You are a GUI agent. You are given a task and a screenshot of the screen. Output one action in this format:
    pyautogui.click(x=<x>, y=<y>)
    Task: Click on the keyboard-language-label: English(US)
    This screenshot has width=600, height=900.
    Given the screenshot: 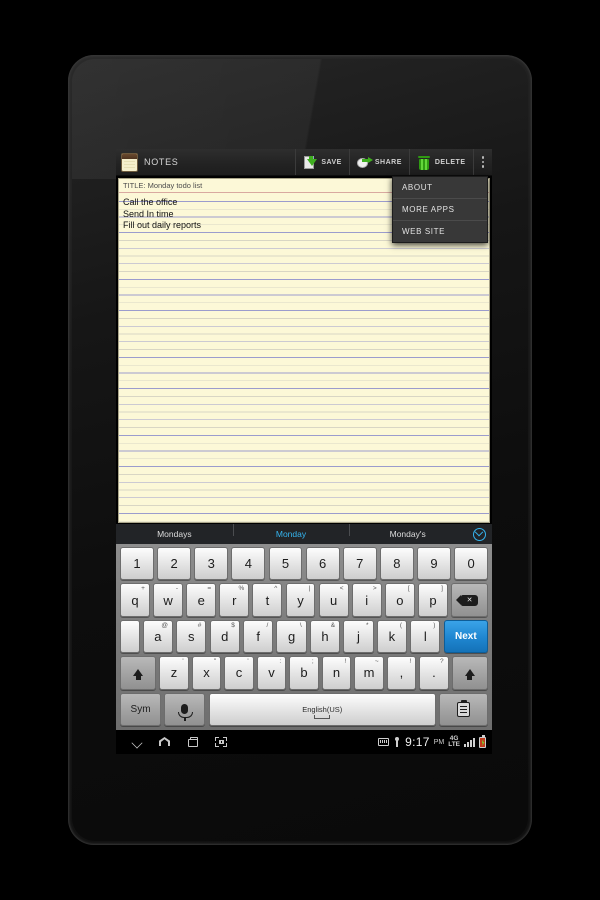 What is the action you would take?
    pyautogui.click(x=322, y=710)
    